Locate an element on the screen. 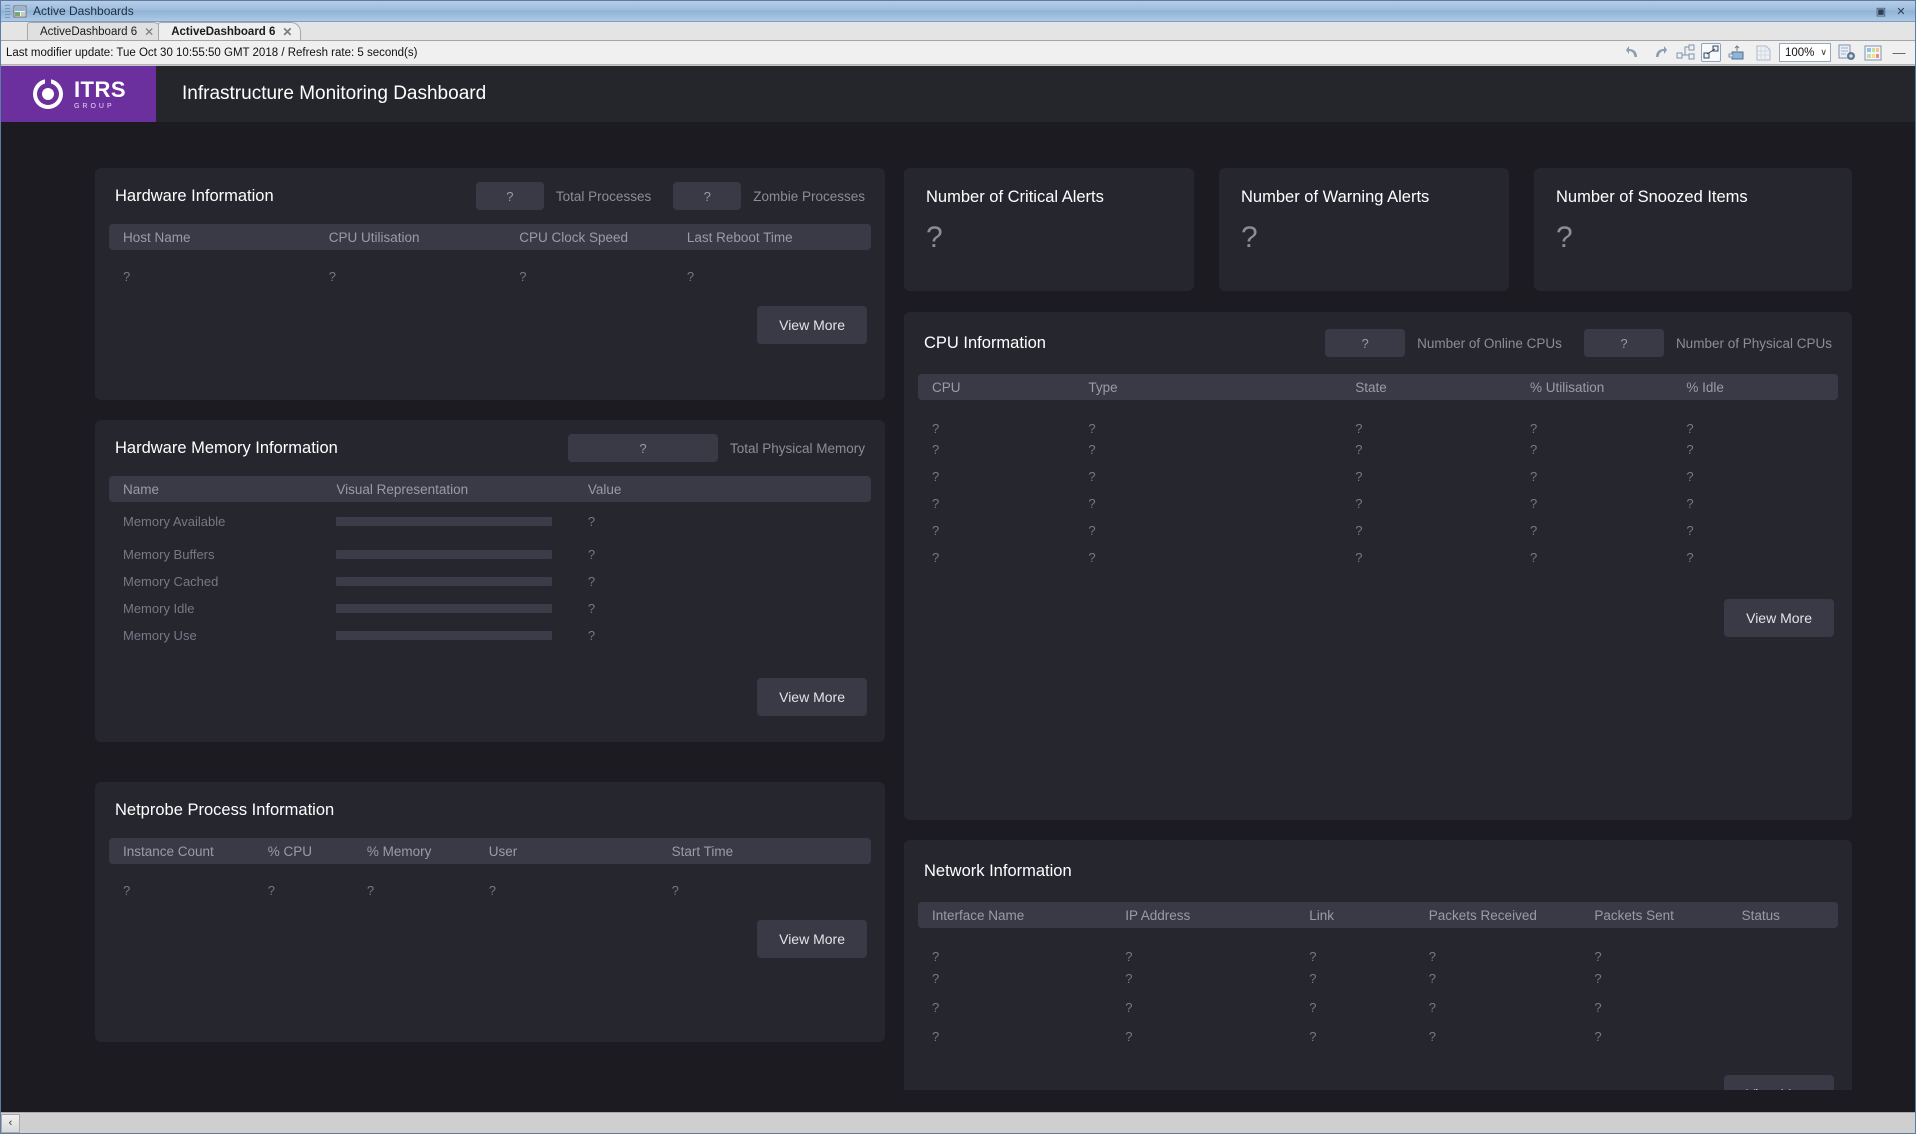 This screenshot has width=1916, height=1134. cell-memory-name: Memory Idle is located at coordinates (159, 608).